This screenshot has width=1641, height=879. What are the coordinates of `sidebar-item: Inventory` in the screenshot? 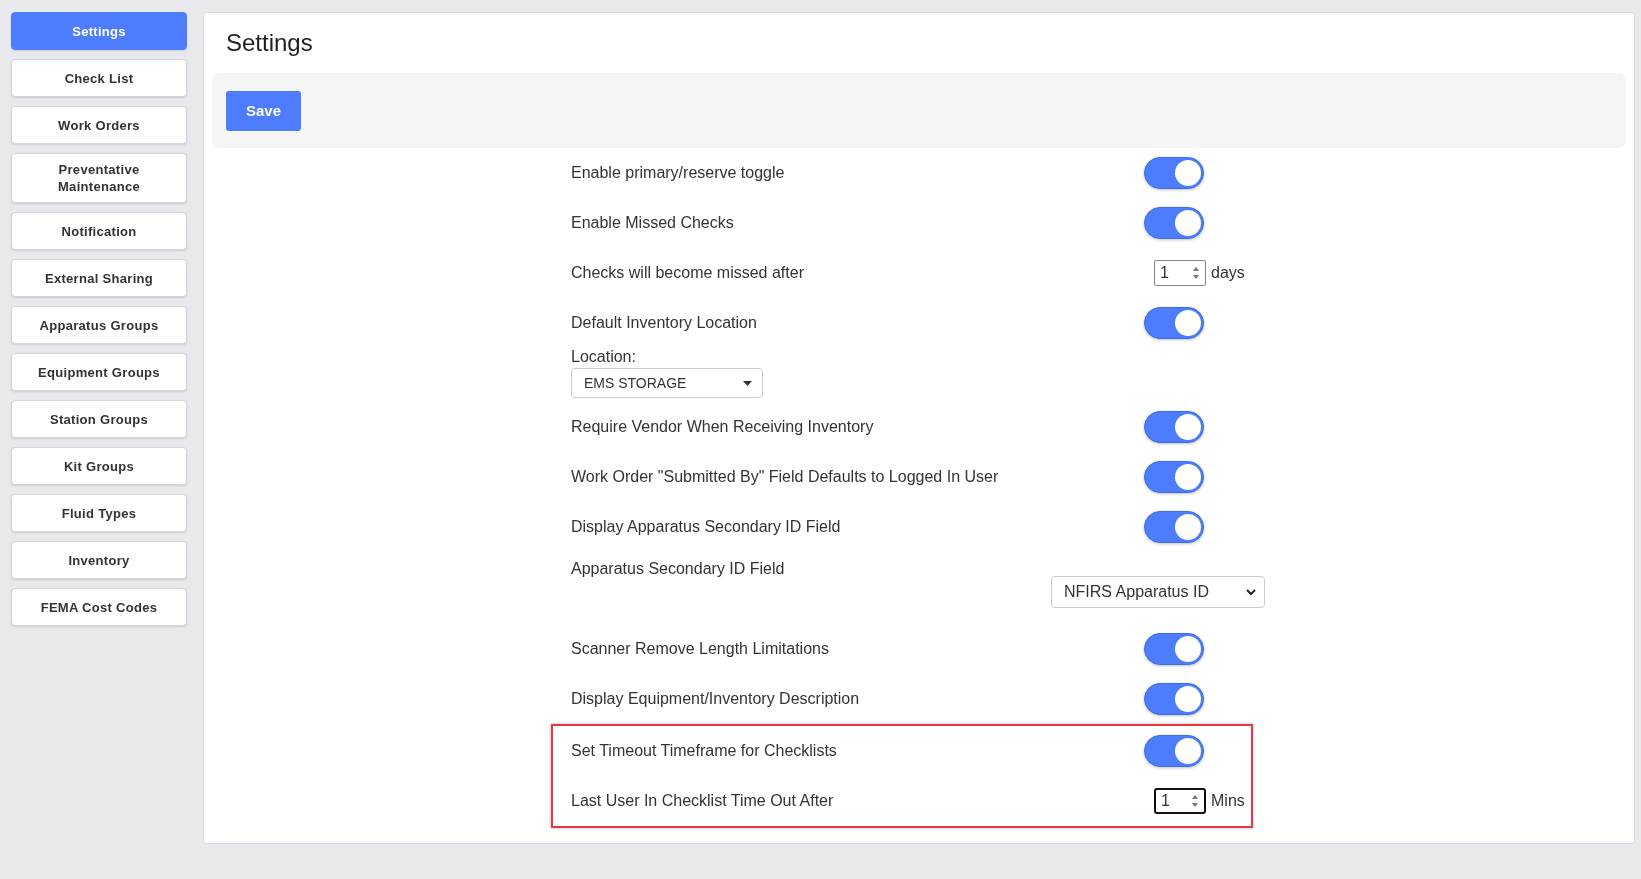 It's located at (99, 560).